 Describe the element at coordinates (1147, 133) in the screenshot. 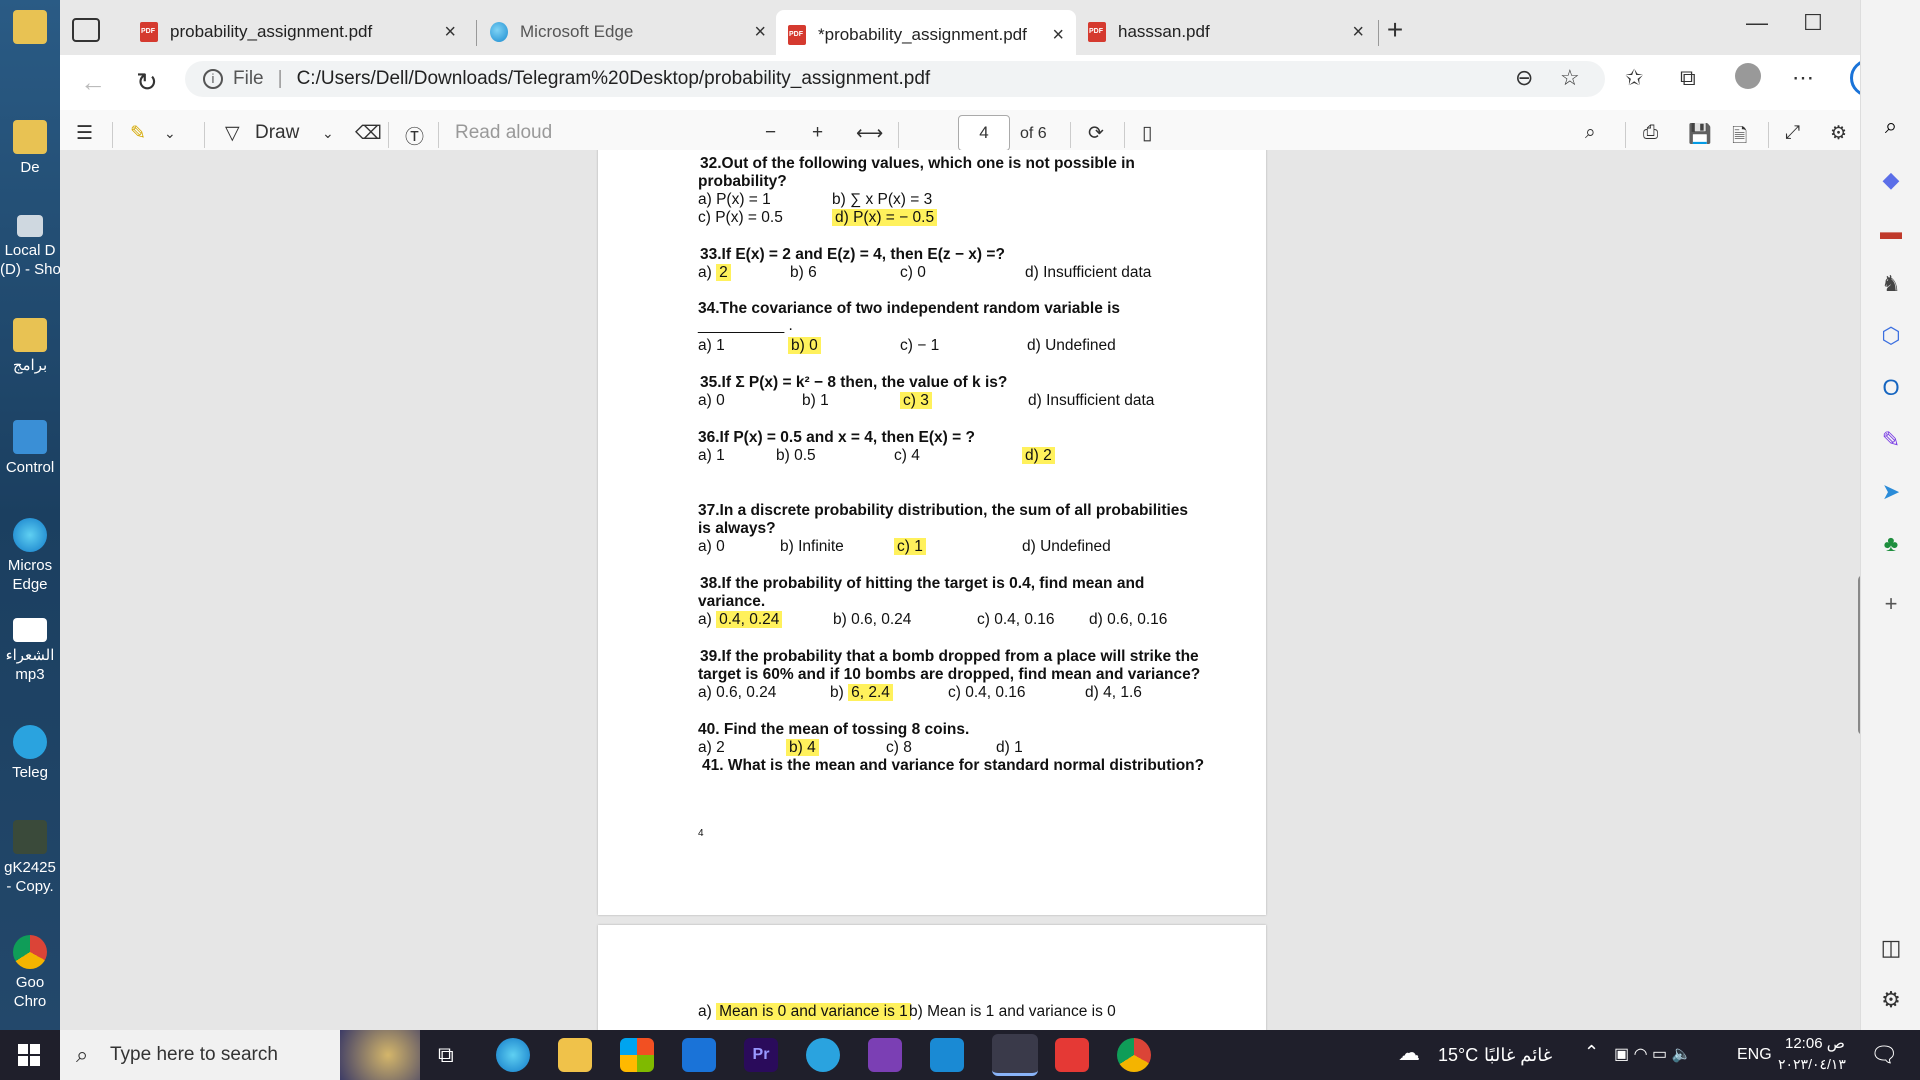

I see `page-view-icon: ▯` at that location.